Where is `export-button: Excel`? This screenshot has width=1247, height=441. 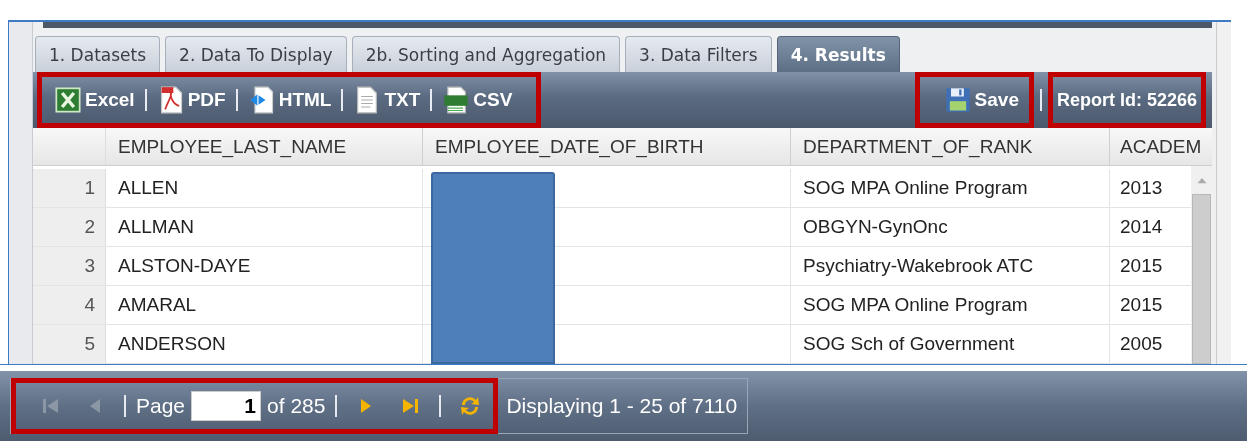 export-button: Excel is located at coordinates (94, 100).